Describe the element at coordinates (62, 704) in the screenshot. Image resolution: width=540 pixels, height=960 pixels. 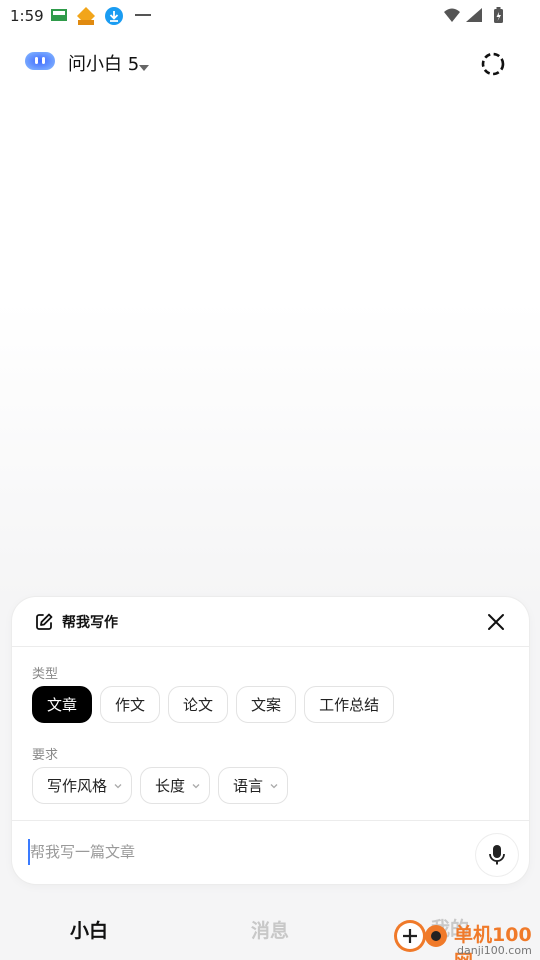
I see `type-chip: 文章` at that location.